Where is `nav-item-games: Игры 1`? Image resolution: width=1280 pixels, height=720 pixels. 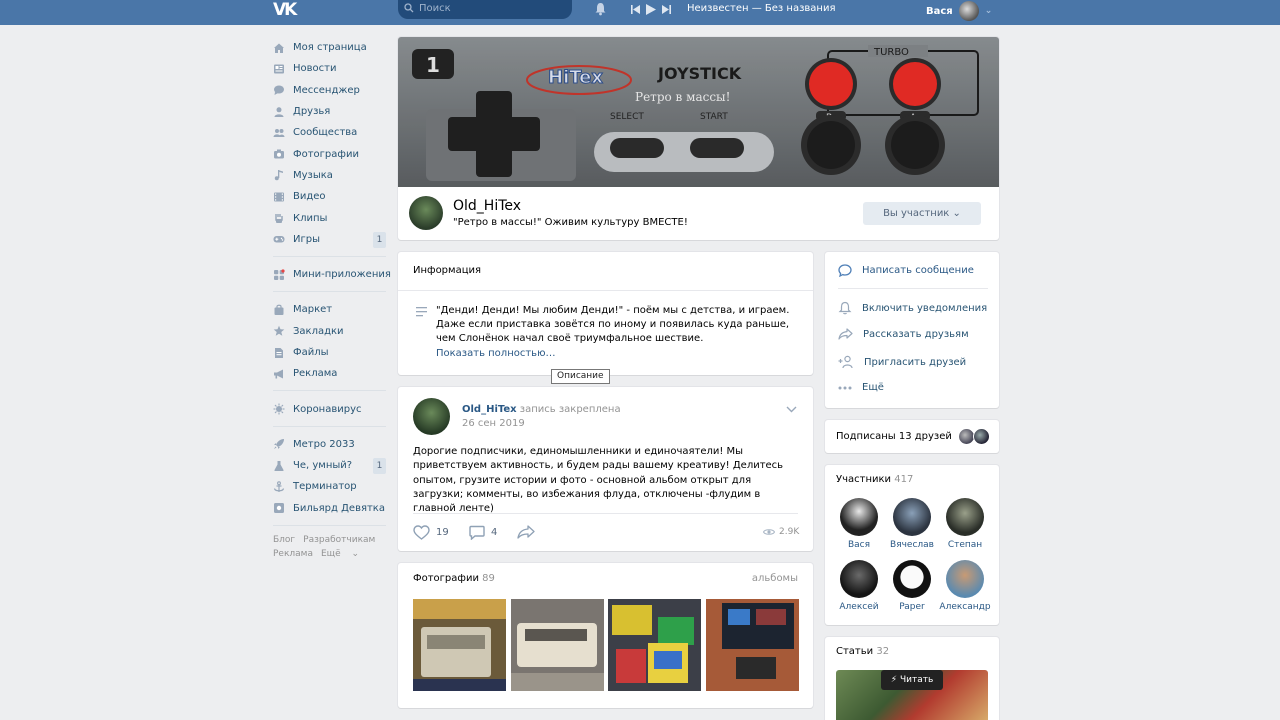 nav-item-games: Игры 1 is located at coordinates (329, 239).